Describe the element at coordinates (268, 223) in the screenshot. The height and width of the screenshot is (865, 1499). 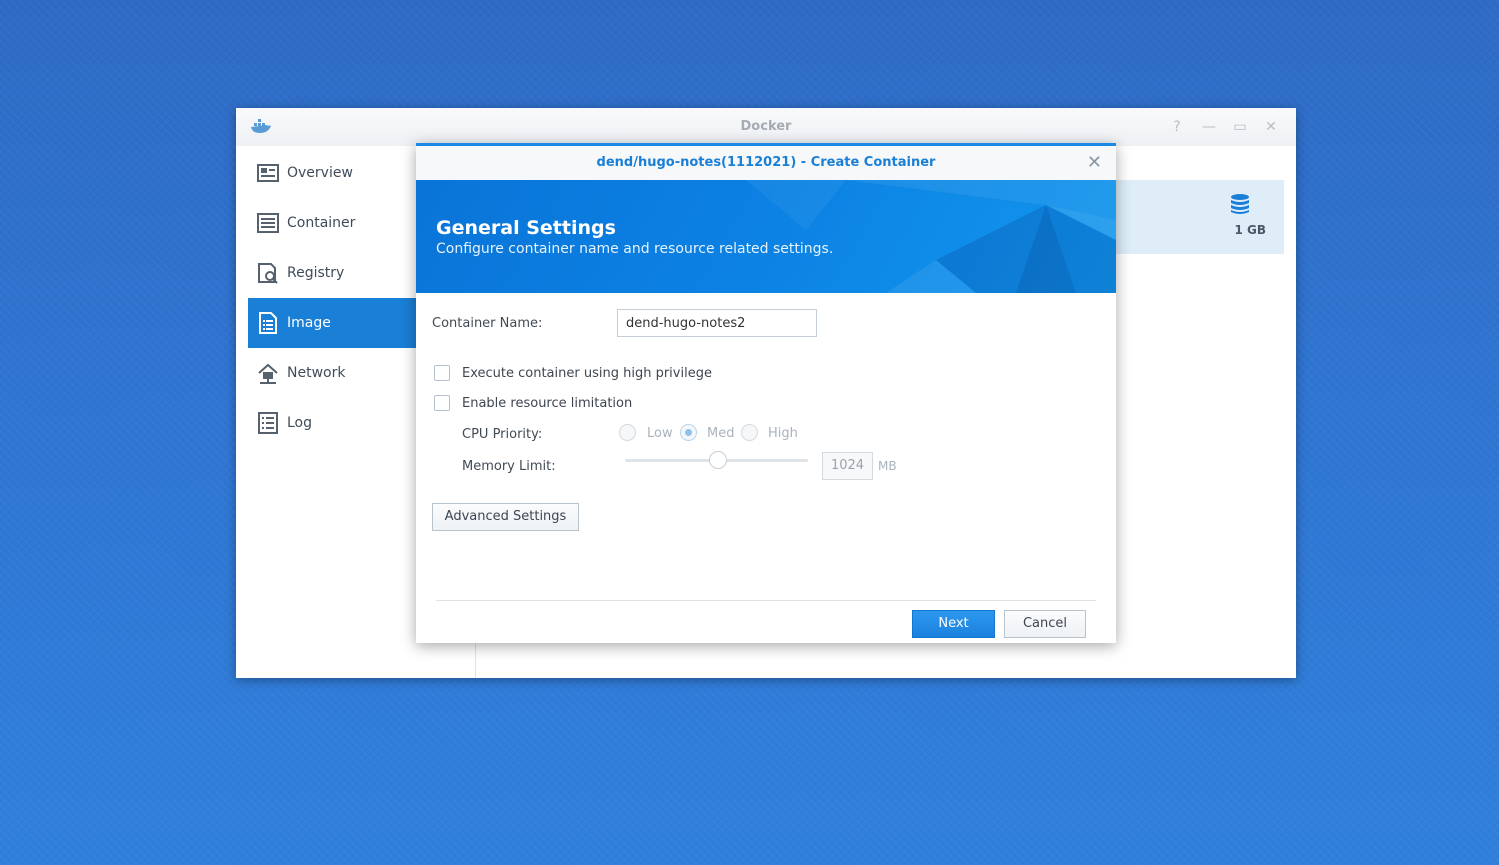
I see `container-icon` at that location.